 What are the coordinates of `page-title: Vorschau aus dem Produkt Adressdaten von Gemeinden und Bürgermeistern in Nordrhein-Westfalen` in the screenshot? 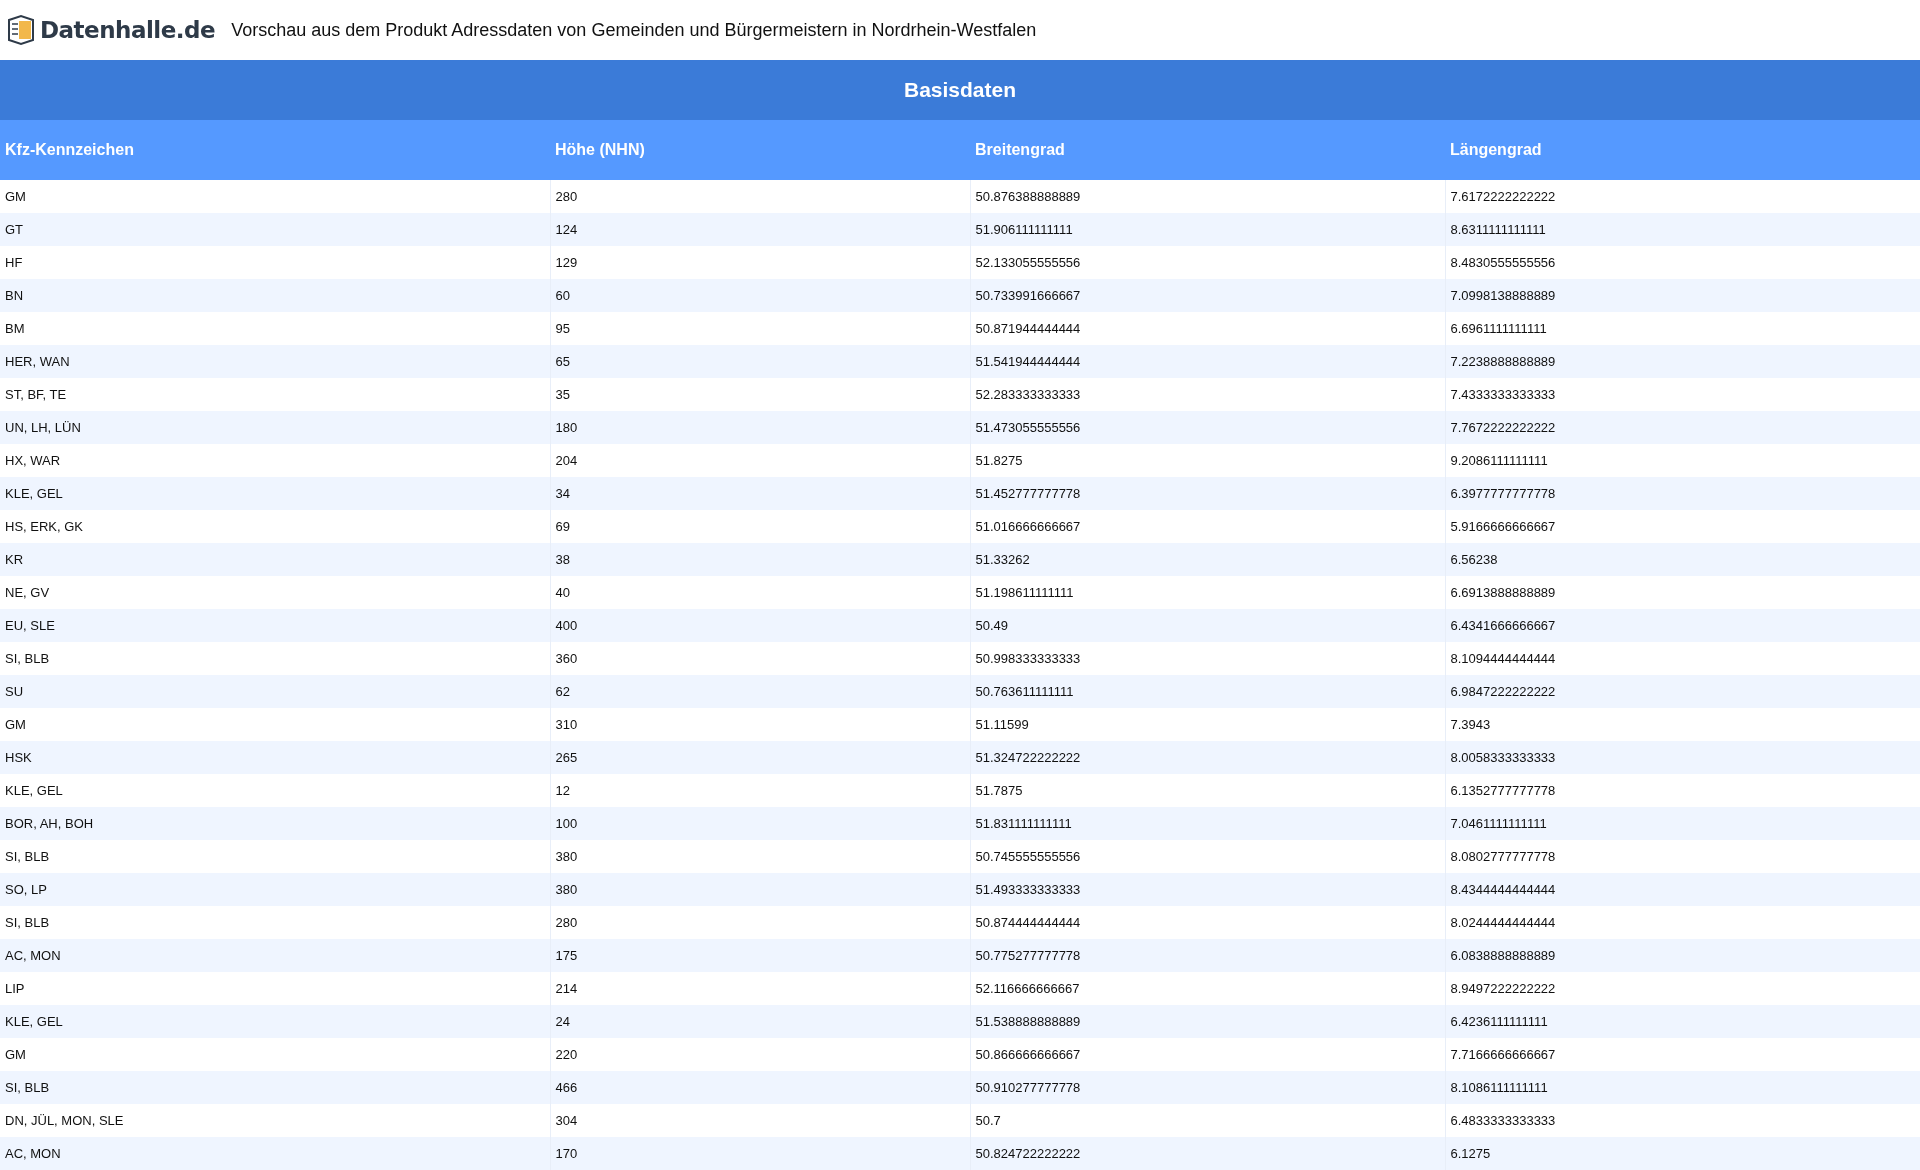 It's located at (634, 30).